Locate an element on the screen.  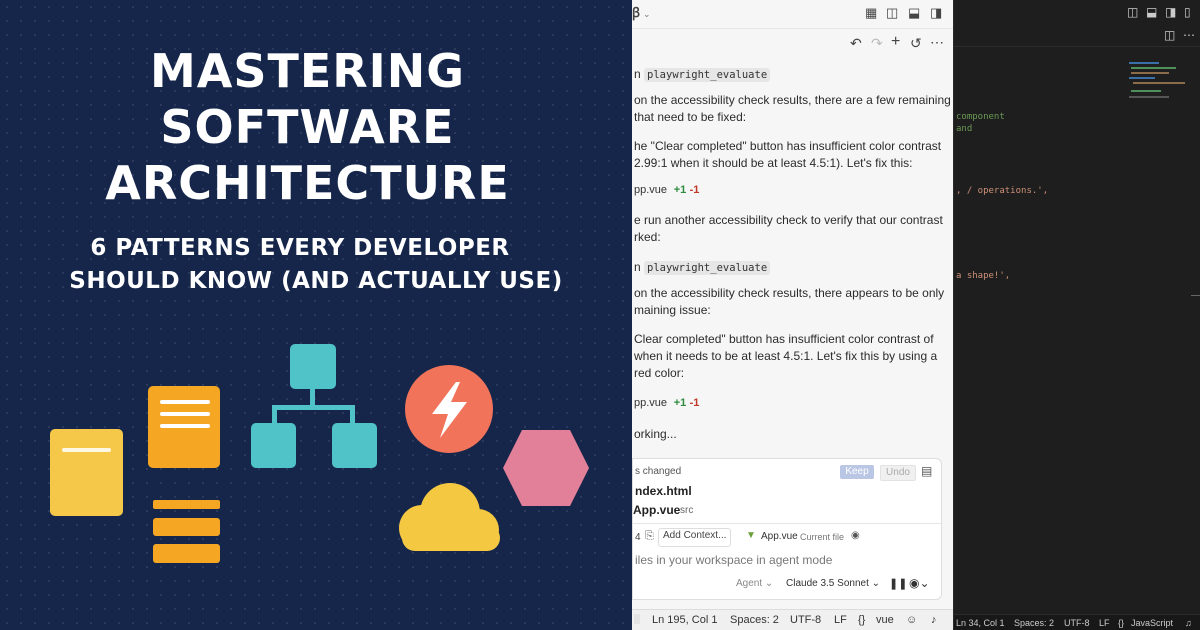
hierarchy-tree-icon is located at coordinates (314, 406).